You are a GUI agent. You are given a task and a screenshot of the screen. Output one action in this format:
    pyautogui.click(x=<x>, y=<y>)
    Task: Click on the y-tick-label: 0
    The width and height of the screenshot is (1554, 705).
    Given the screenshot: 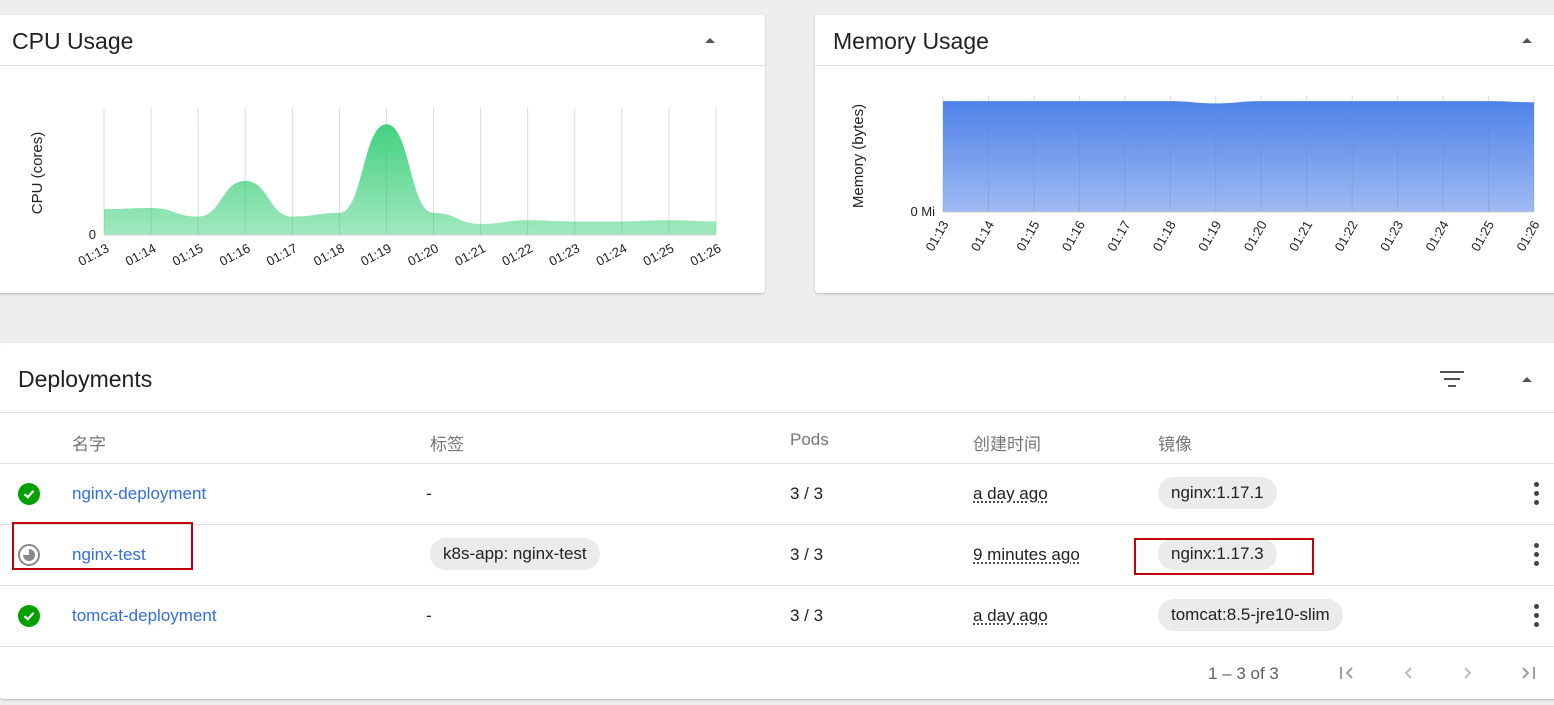 What is the action you would take?
    pyautogui.click(x=92, y=234)
    